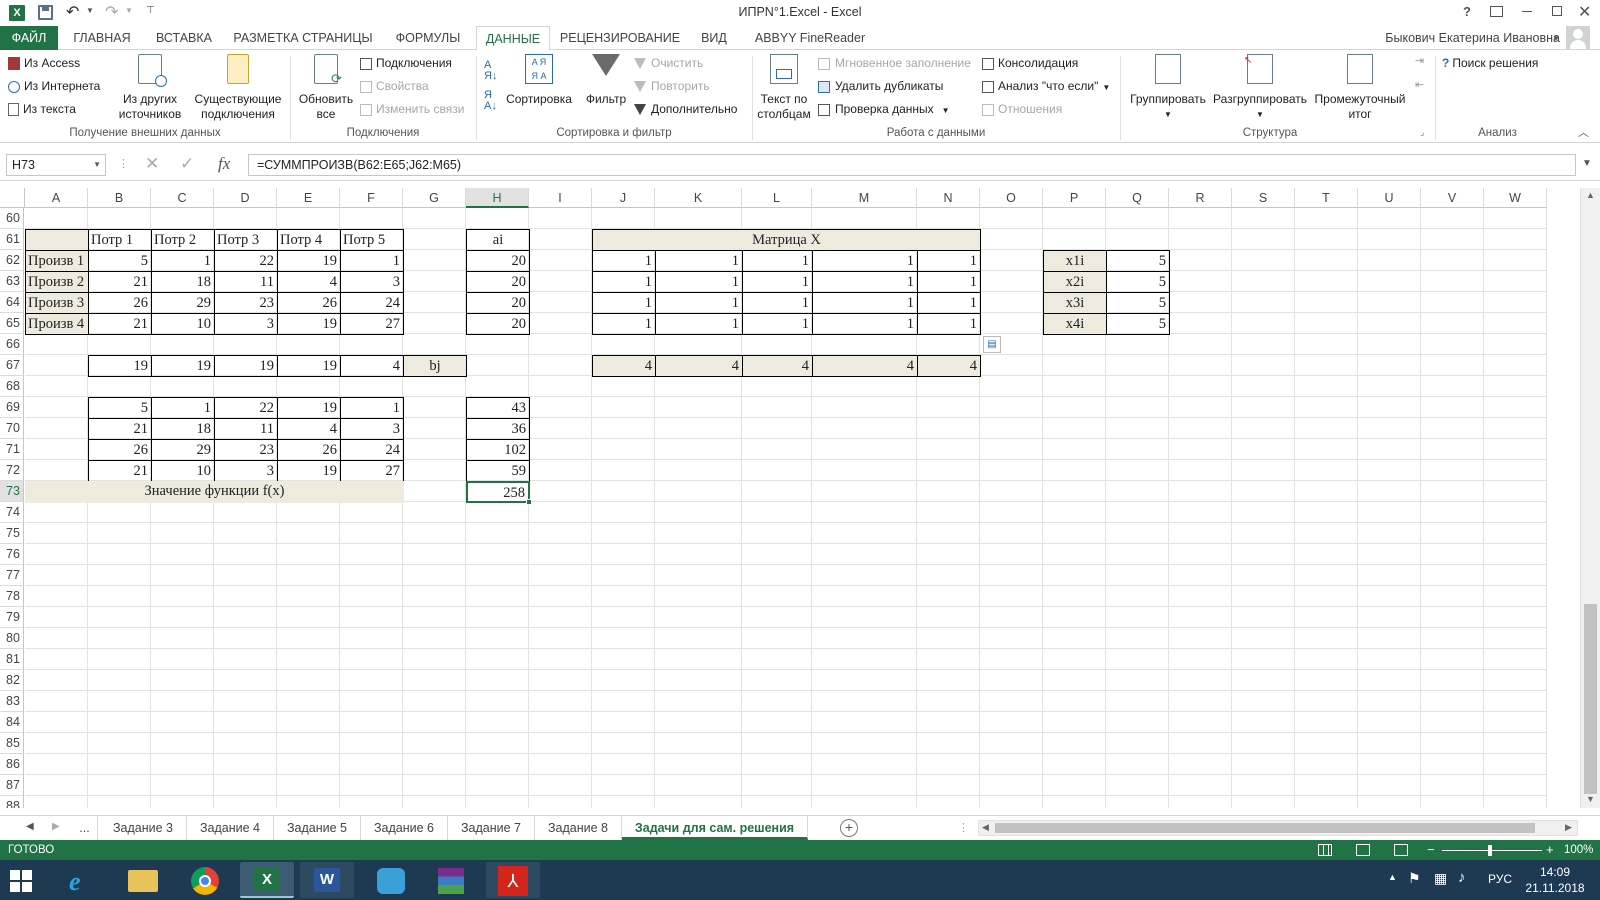  Describe the element at coordinates (90, 10) in the screenshot. I see `undo-dropdown-icon: ▼` at that location.